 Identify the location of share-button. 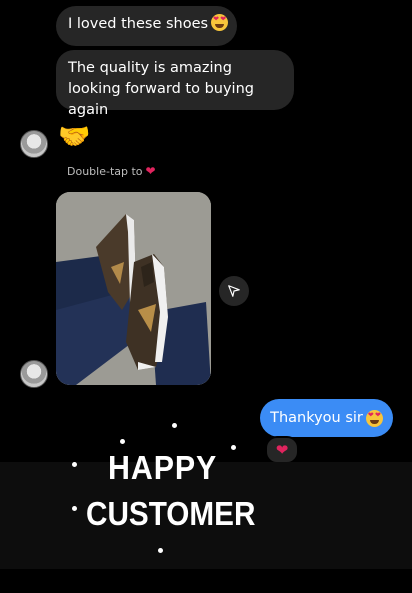
(234, 291).